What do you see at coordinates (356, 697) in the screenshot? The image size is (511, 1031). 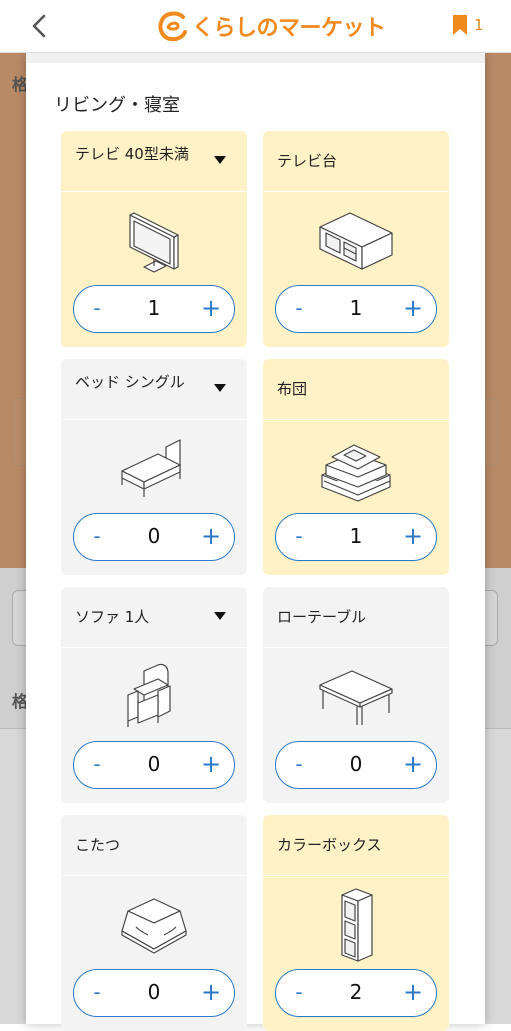 I see `low-table-icon` at bounding box center [356, 697].